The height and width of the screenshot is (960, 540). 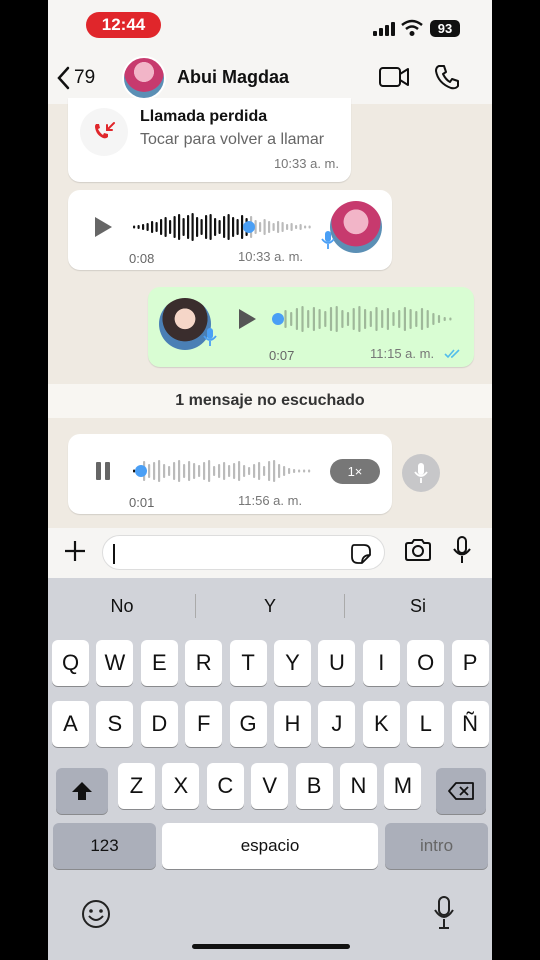 What do you see at coordinates (233, 77) in the screenshot?
I see `contact-name: Abui Magdaa` at bounding box center [233, 77].